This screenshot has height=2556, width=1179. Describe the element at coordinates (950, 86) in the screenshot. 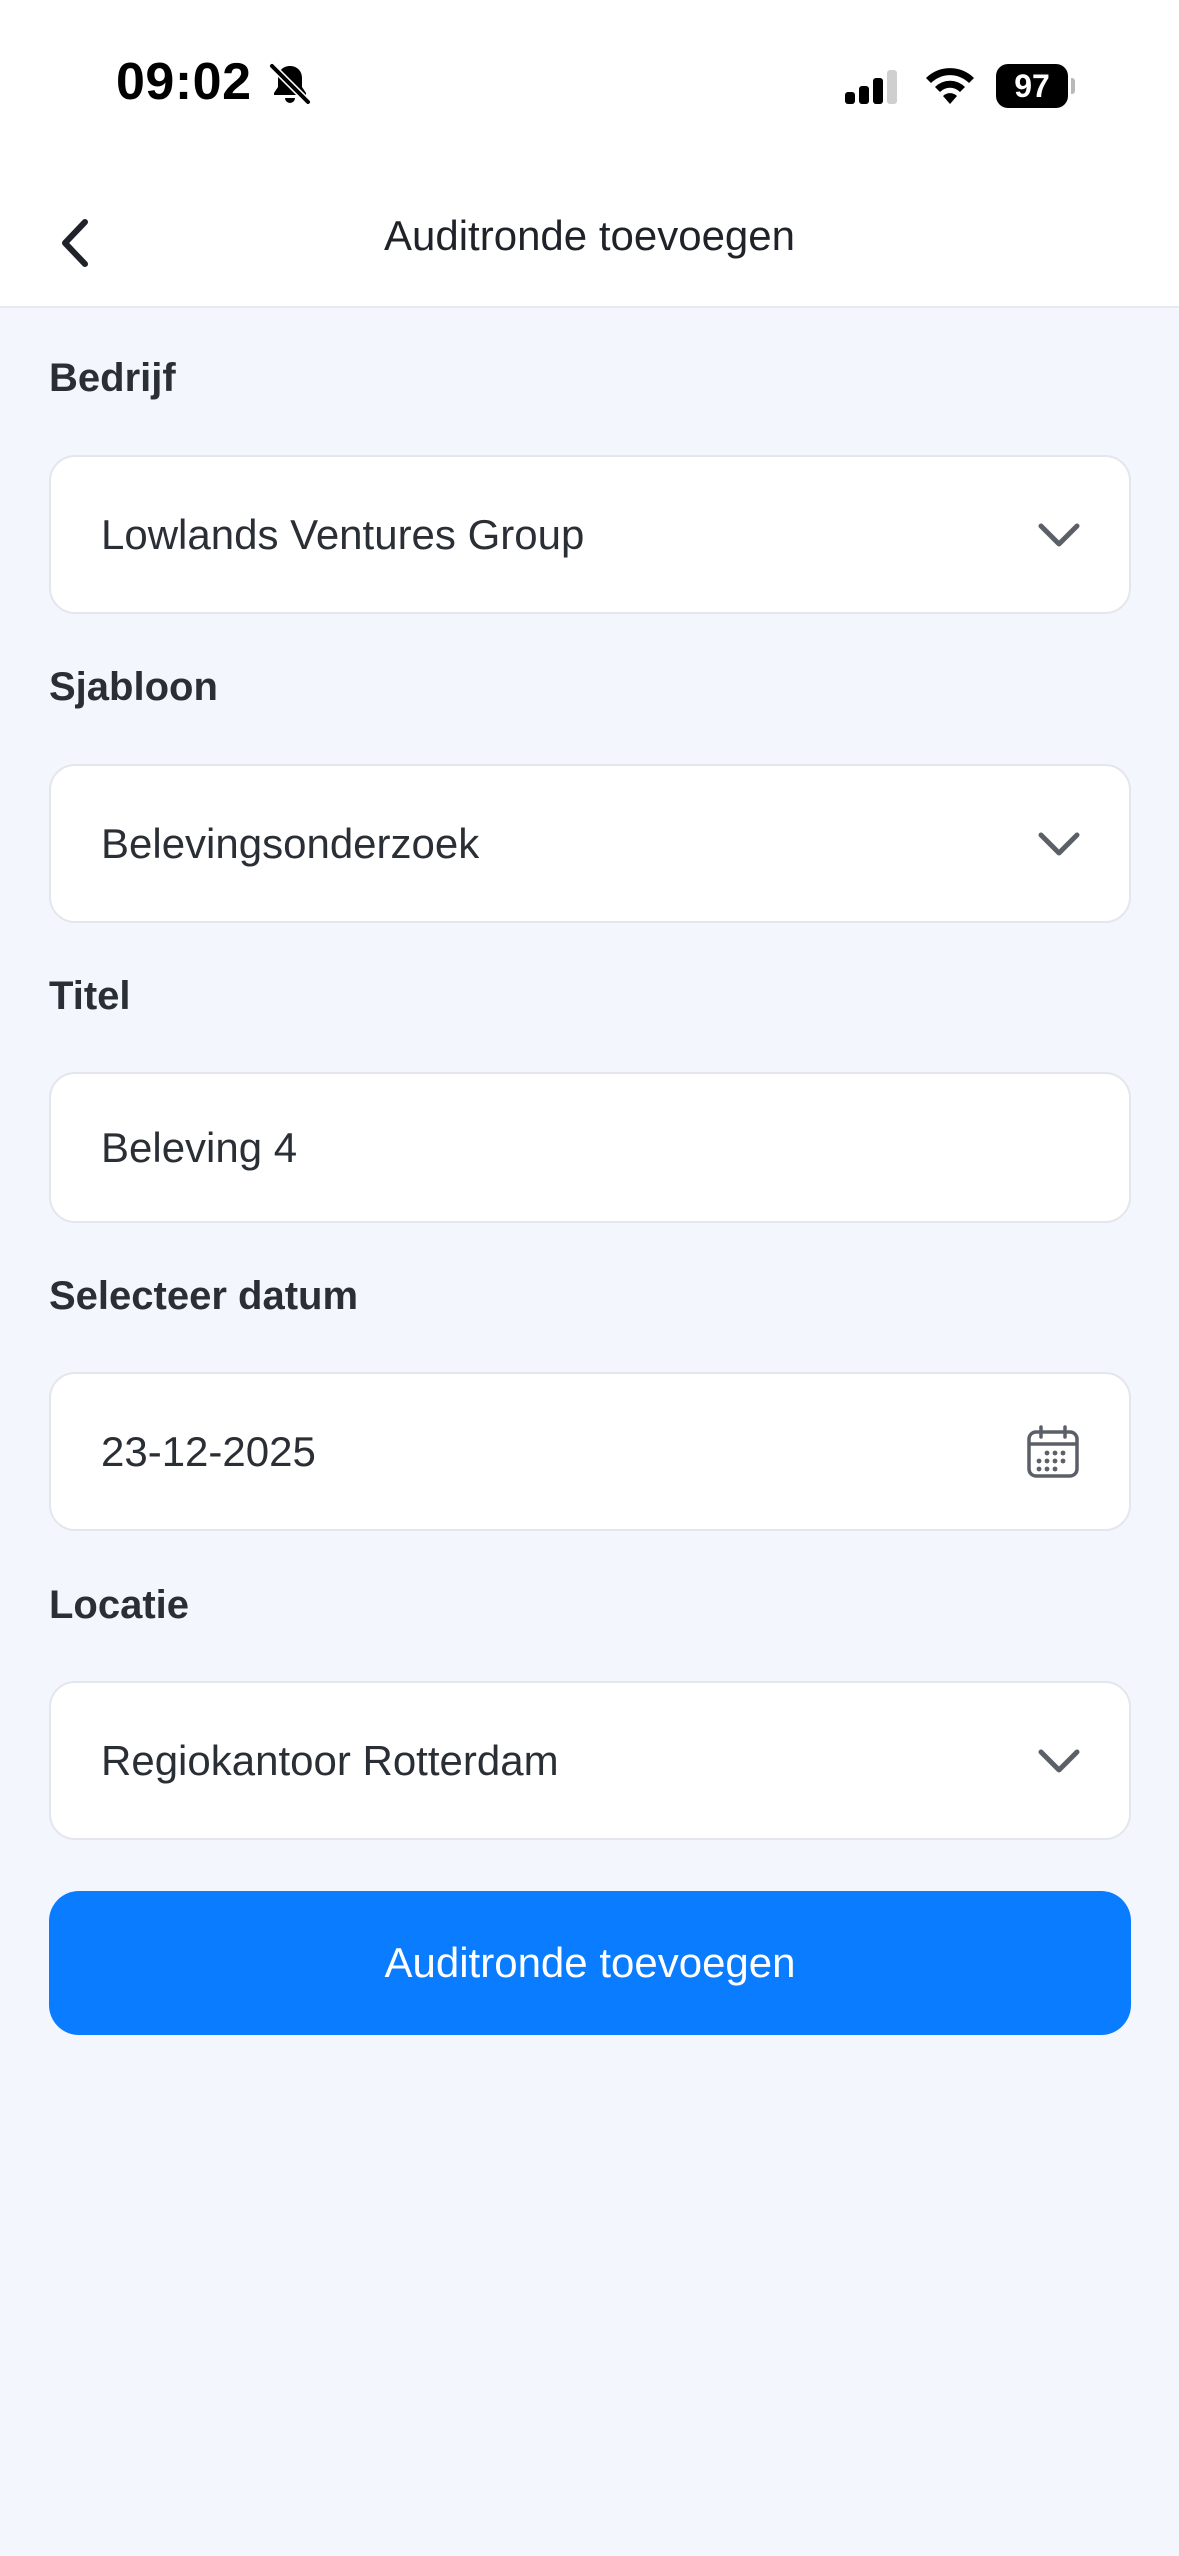

I see `wifi-icon` at that location.